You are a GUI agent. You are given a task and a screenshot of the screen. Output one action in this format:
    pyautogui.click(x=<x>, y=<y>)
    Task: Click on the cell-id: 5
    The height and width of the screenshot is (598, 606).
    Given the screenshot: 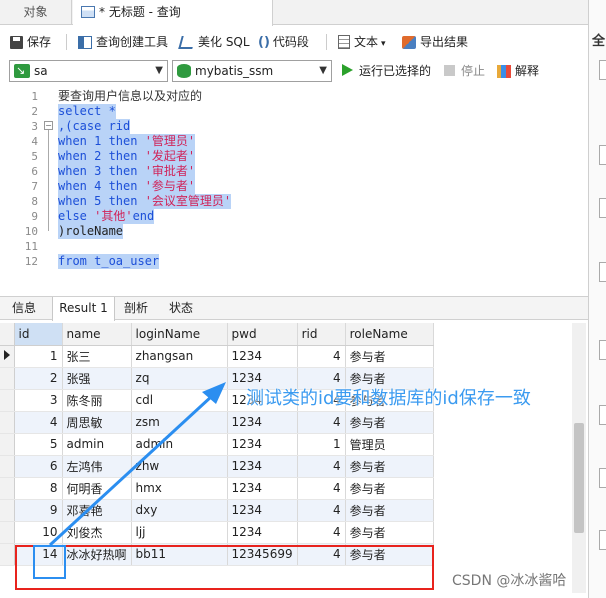 What is the action you would take?
    pyautogui.click(x=38, y=444)
    